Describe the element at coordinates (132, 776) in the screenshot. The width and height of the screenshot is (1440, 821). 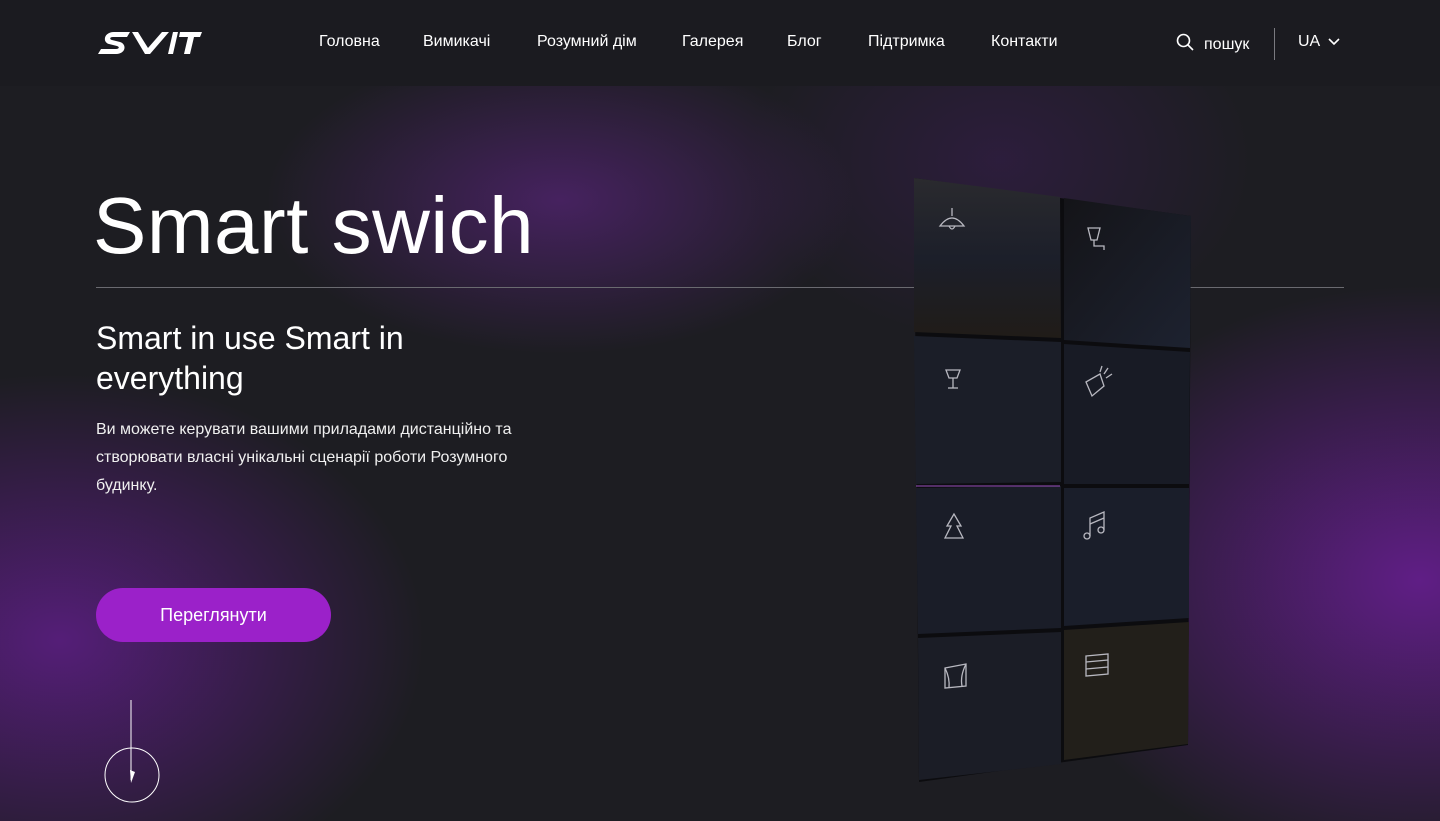
I see `arrow-down-icon` at that location.